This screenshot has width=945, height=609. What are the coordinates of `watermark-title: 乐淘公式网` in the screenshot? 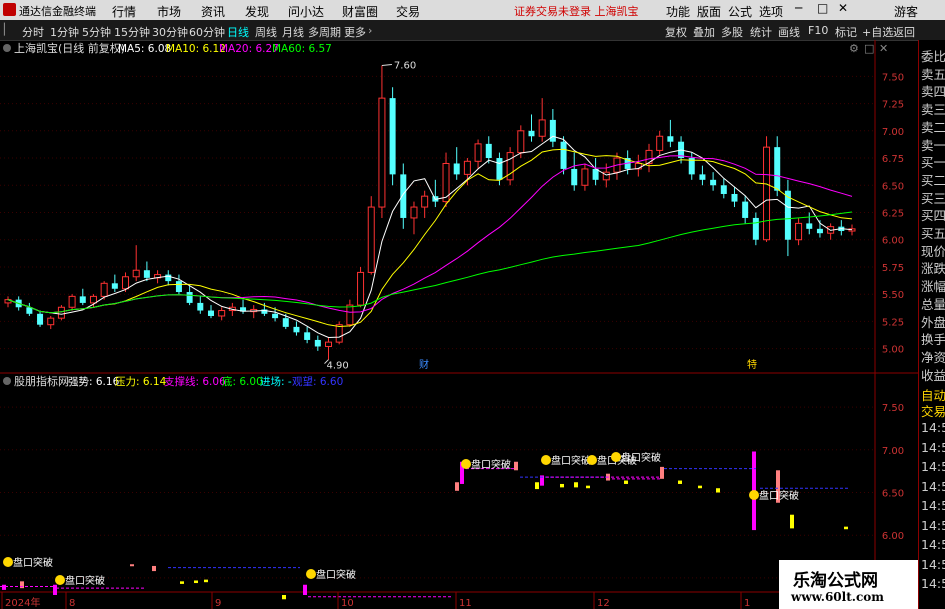 It's located at (835, 581).